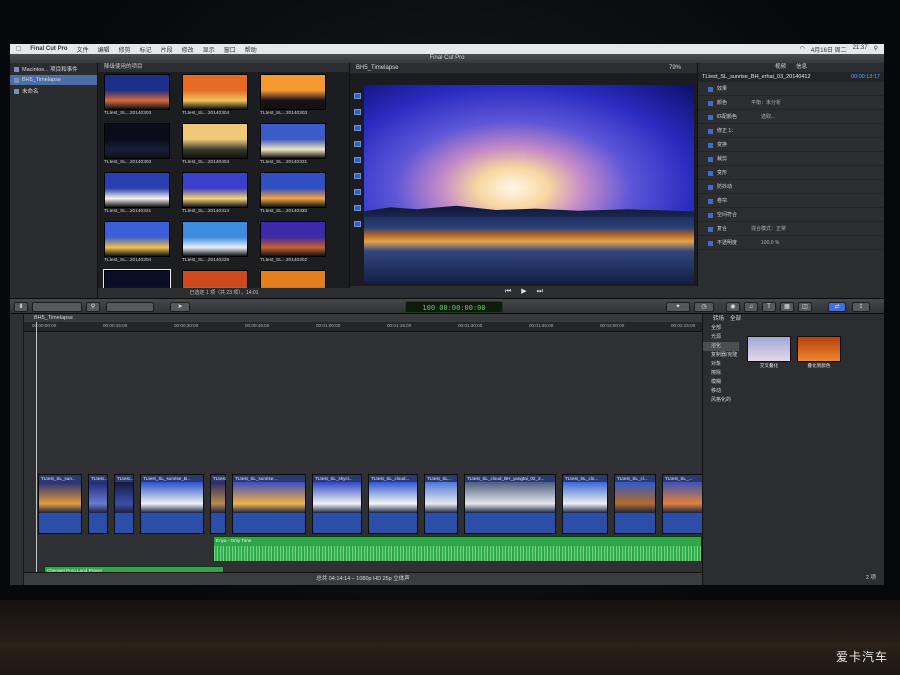 This screenshot has width=900, height=675. I want to click on inspector-row: 变换, so click(791, 145).